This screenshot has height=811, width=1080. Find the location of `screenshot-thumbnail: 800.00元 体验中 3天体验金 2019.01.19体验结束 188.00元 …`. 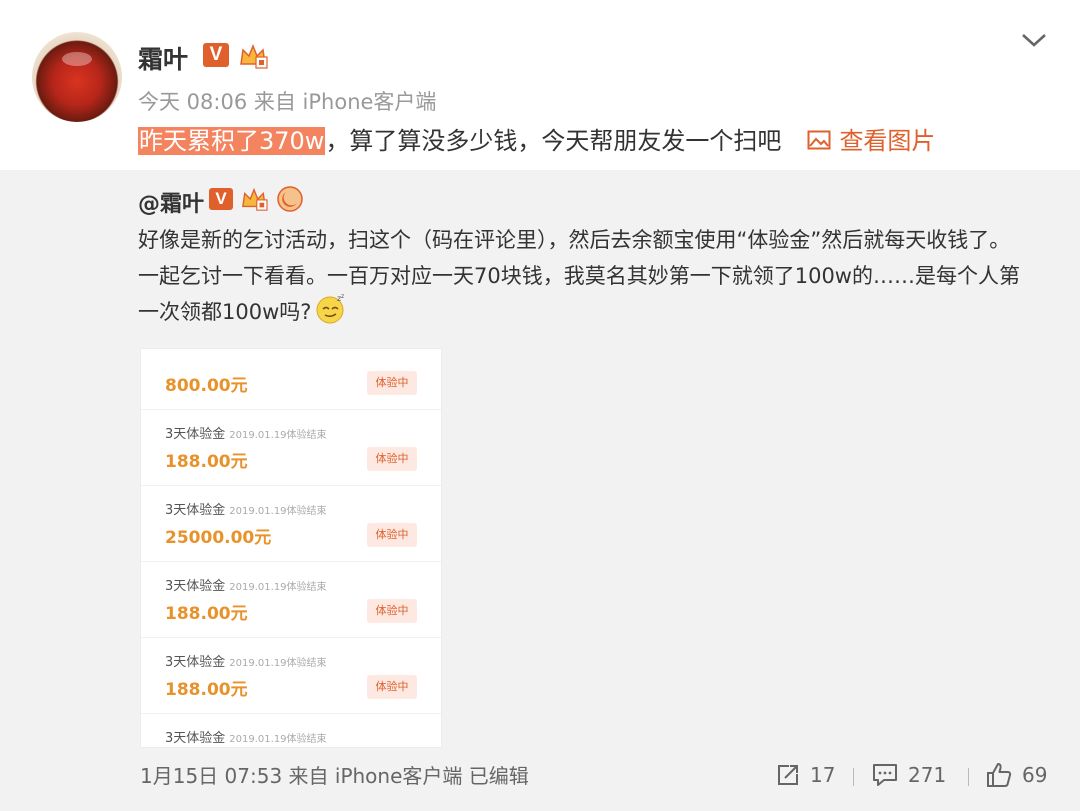

screenshot-thumbnail: 800.00元 体验中 3天体验金 2019.01.19体验结束 188.00元 … is located at coordinates (291, 548).